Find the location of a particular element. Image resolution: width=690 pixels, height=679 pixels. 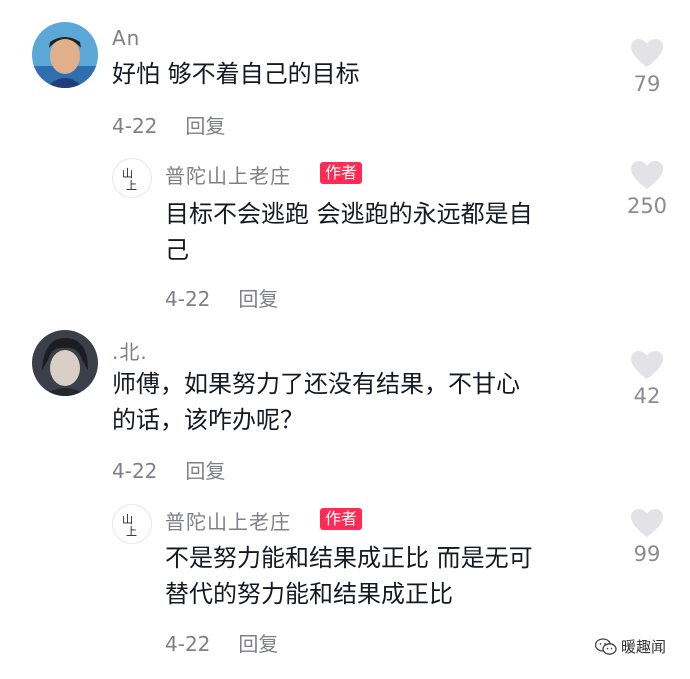

like-button: 250 is located at coordinates (647, 189).